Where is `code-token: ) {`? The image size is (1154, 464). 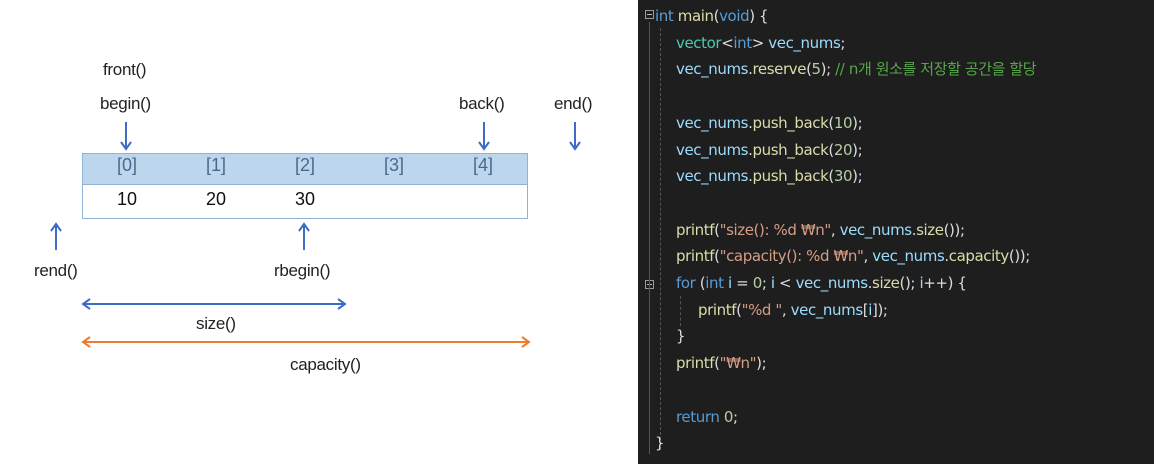
code-token: ) { is located at coordinates (759, 16).